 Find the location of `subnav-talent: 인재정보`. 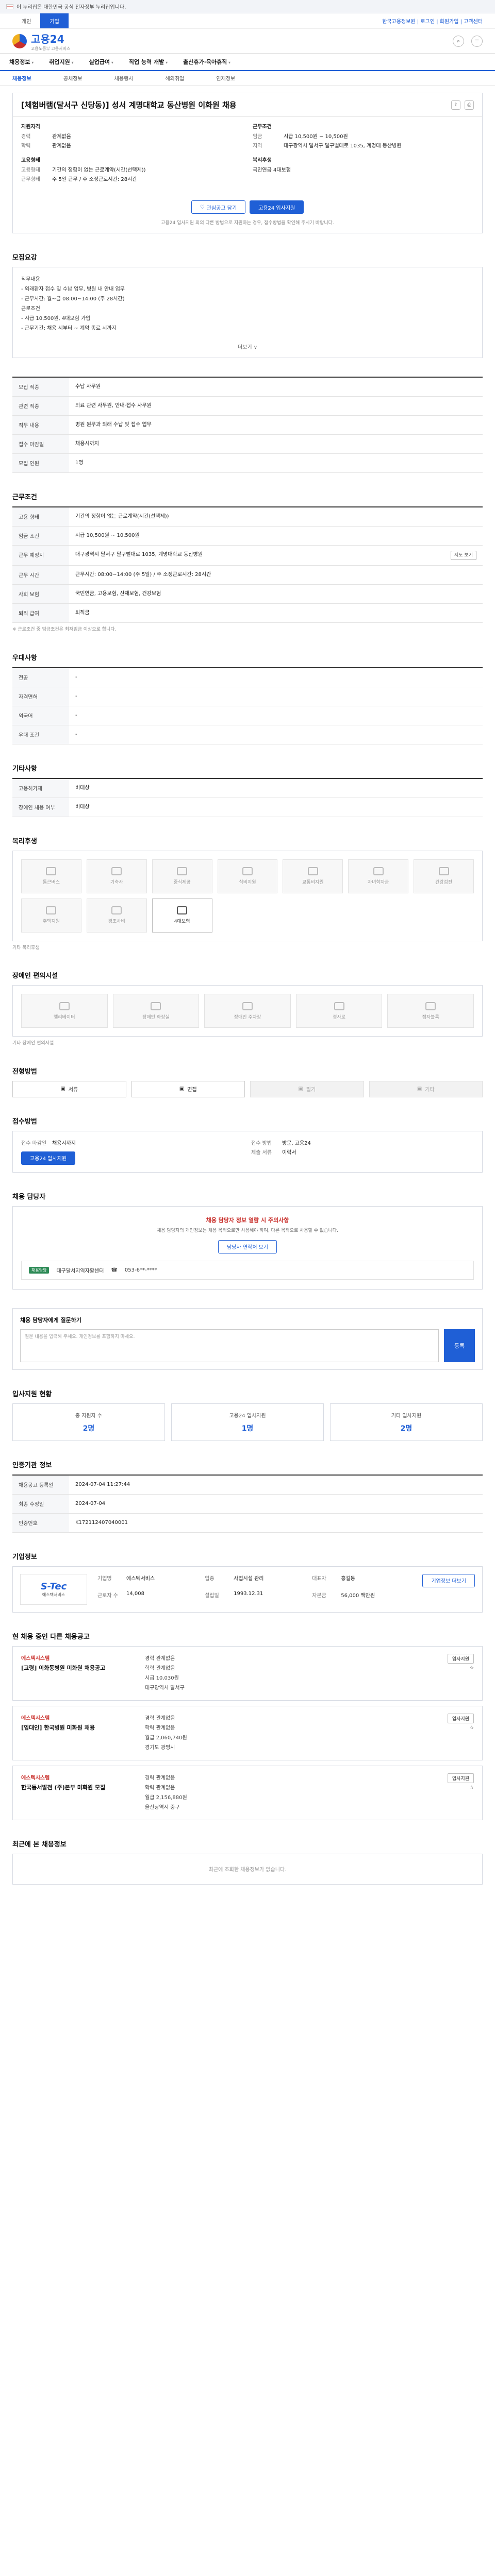

subnav-talent: 인재정보 is located at coordinates (226, 78).